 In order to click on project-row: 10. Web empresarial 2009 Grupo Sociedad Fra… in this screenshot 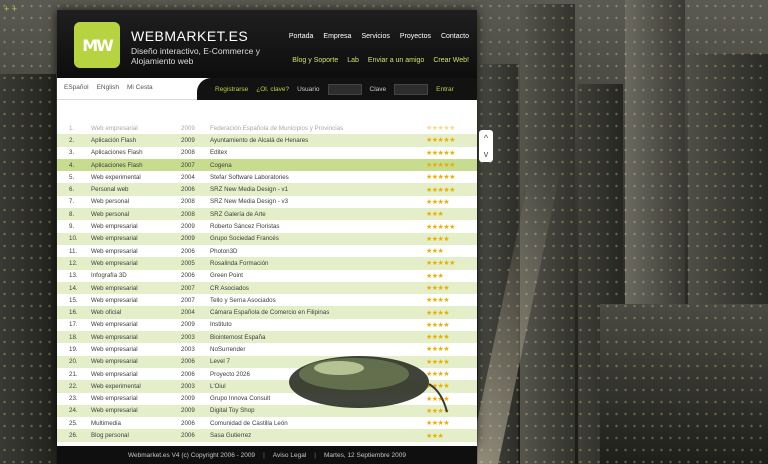, I will do `click(267, 238)`.